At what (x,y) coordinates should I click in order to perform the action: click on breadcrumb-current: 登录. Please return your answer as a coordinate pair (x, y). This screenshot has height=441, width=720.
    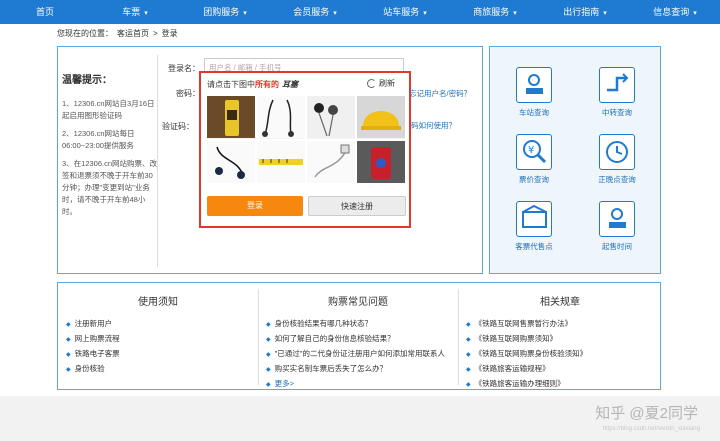
    Looking at the image, I should click on (169, 33).